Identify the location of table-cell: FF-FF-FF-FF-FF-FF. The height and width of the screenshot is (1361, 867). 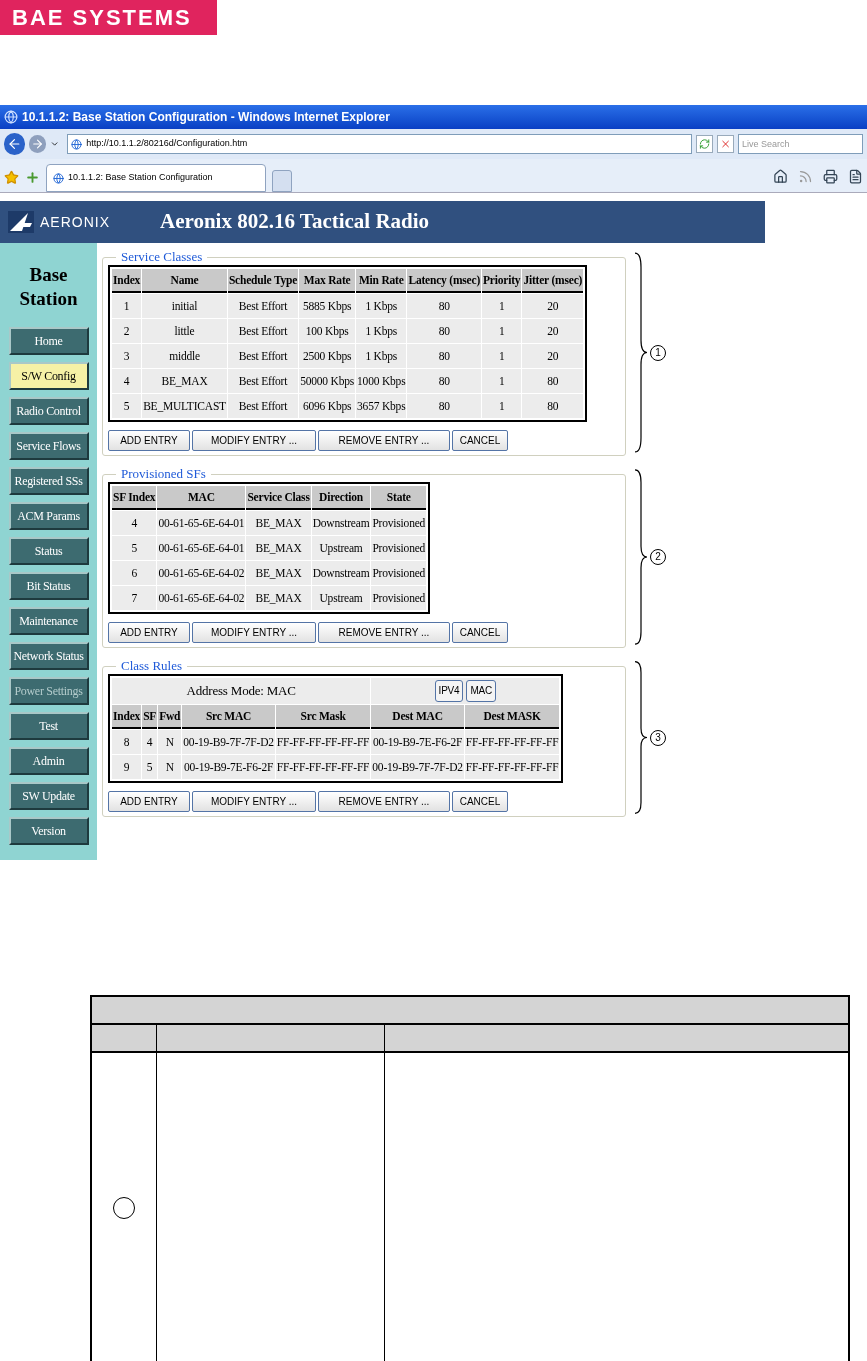
(512, 742).